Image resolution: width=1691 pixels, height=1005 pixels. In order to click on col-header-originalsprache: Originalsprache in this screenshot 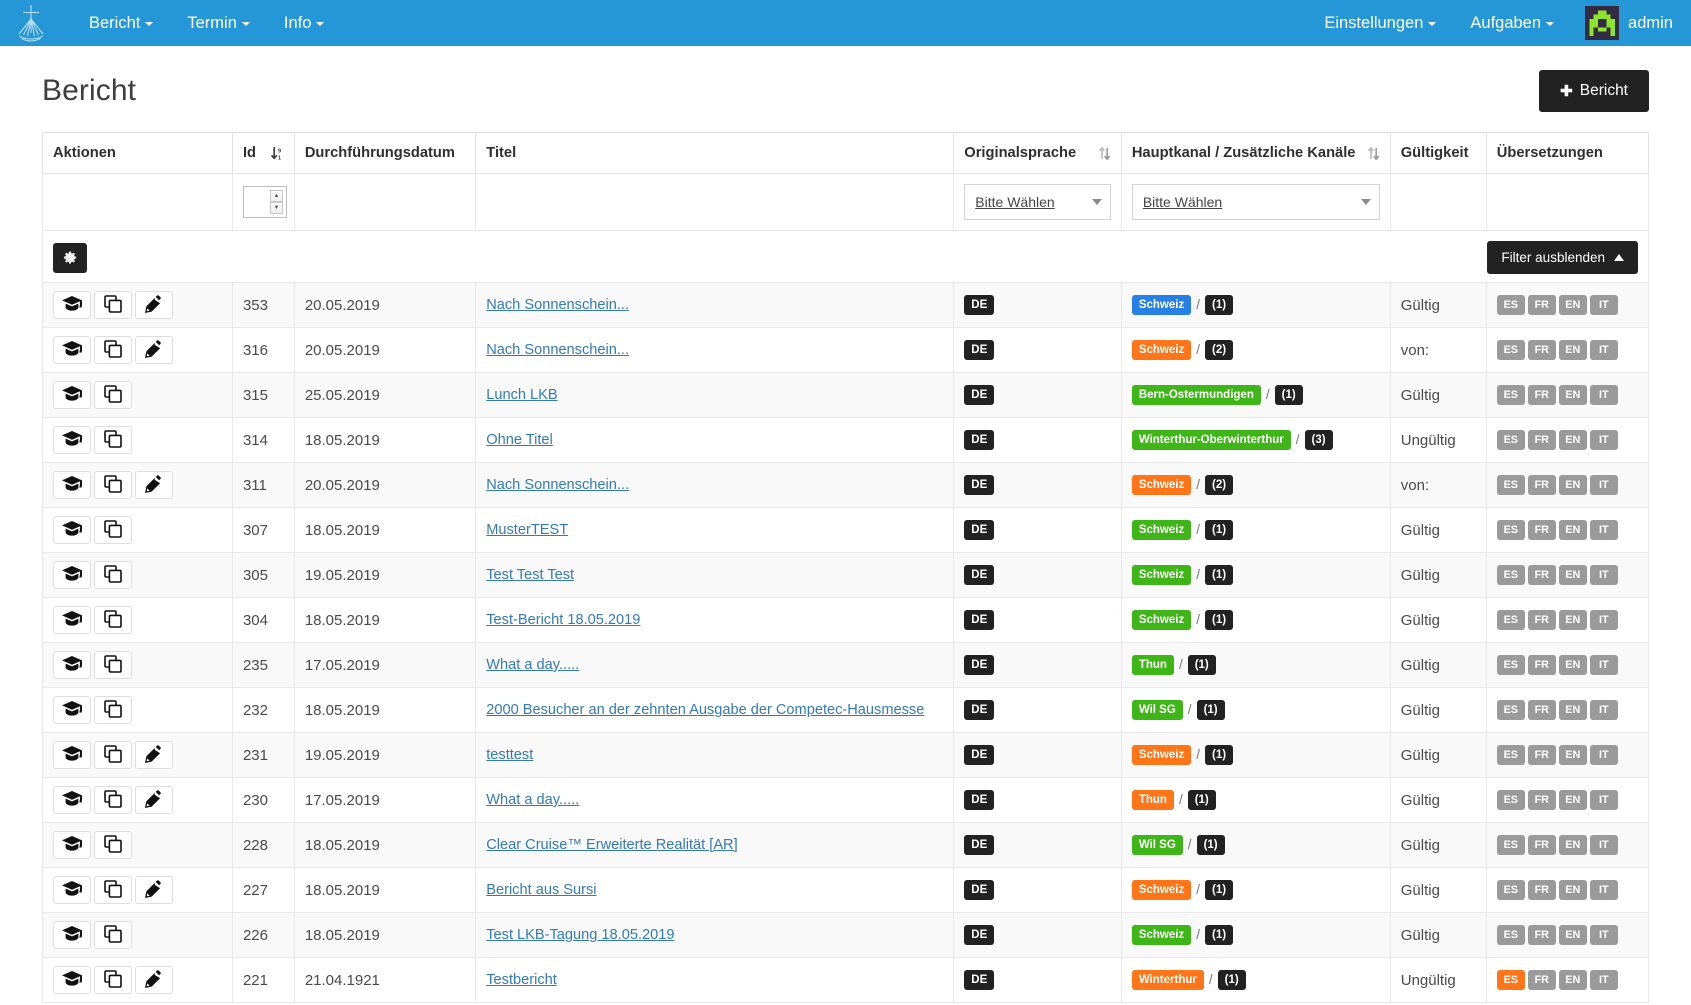, I will do `click(1037, 153)`.